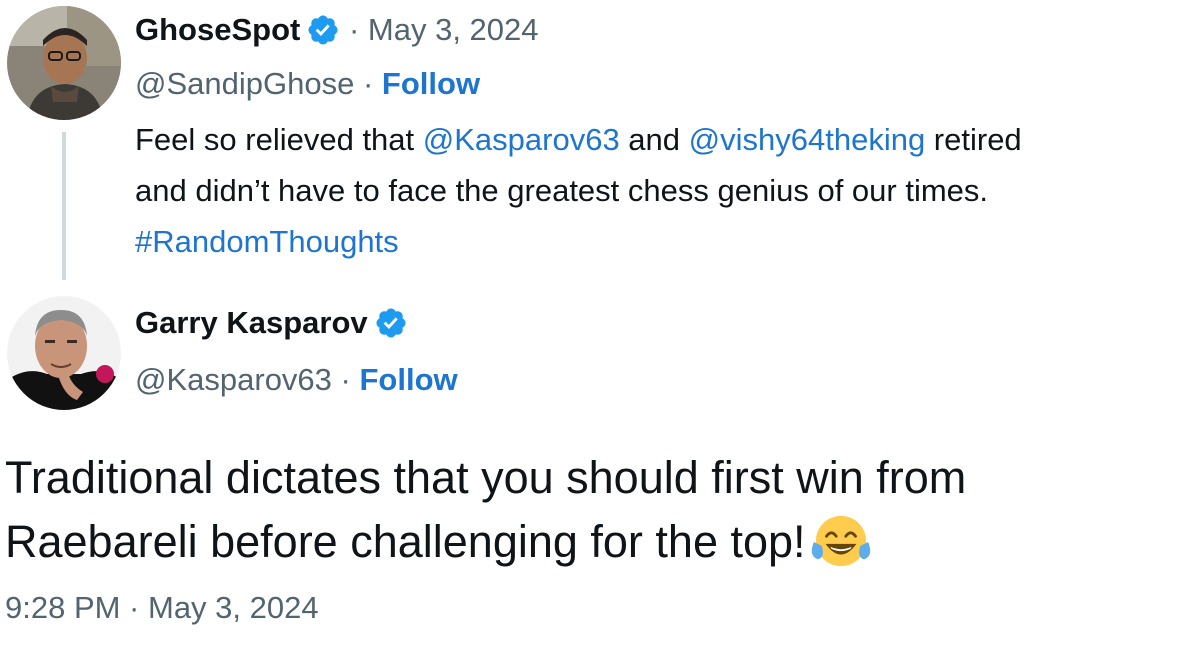  Describe the element at coordinates (408, 379) in the screenshot. I see `main-follow-button: Follow` at that location.